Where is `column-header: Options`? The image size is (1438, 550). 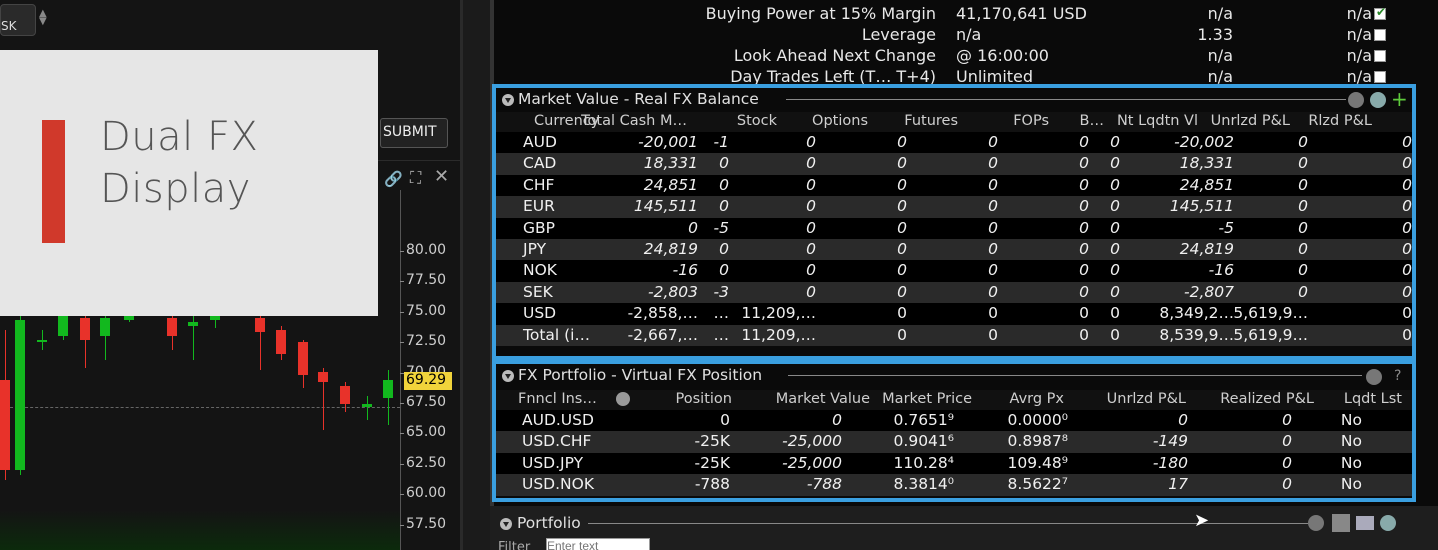 column-header: Options is located at coordinates (840, 121).